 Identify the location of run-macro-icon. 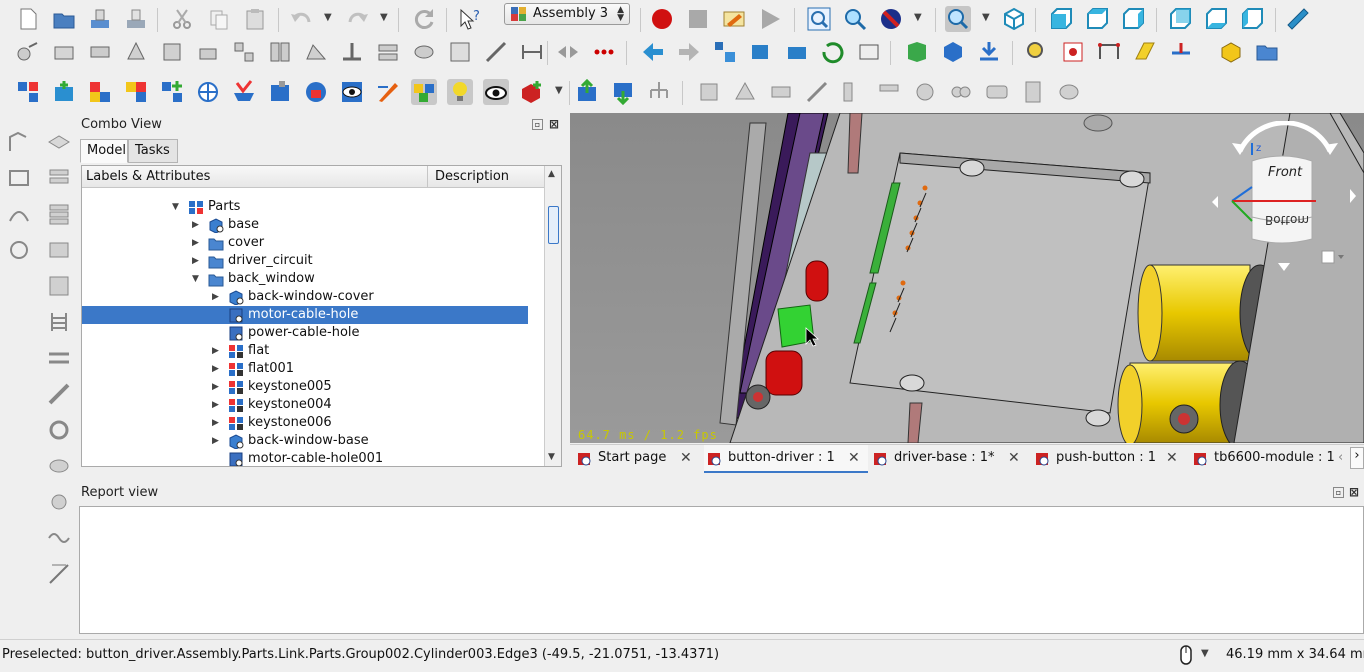
(770, 19).